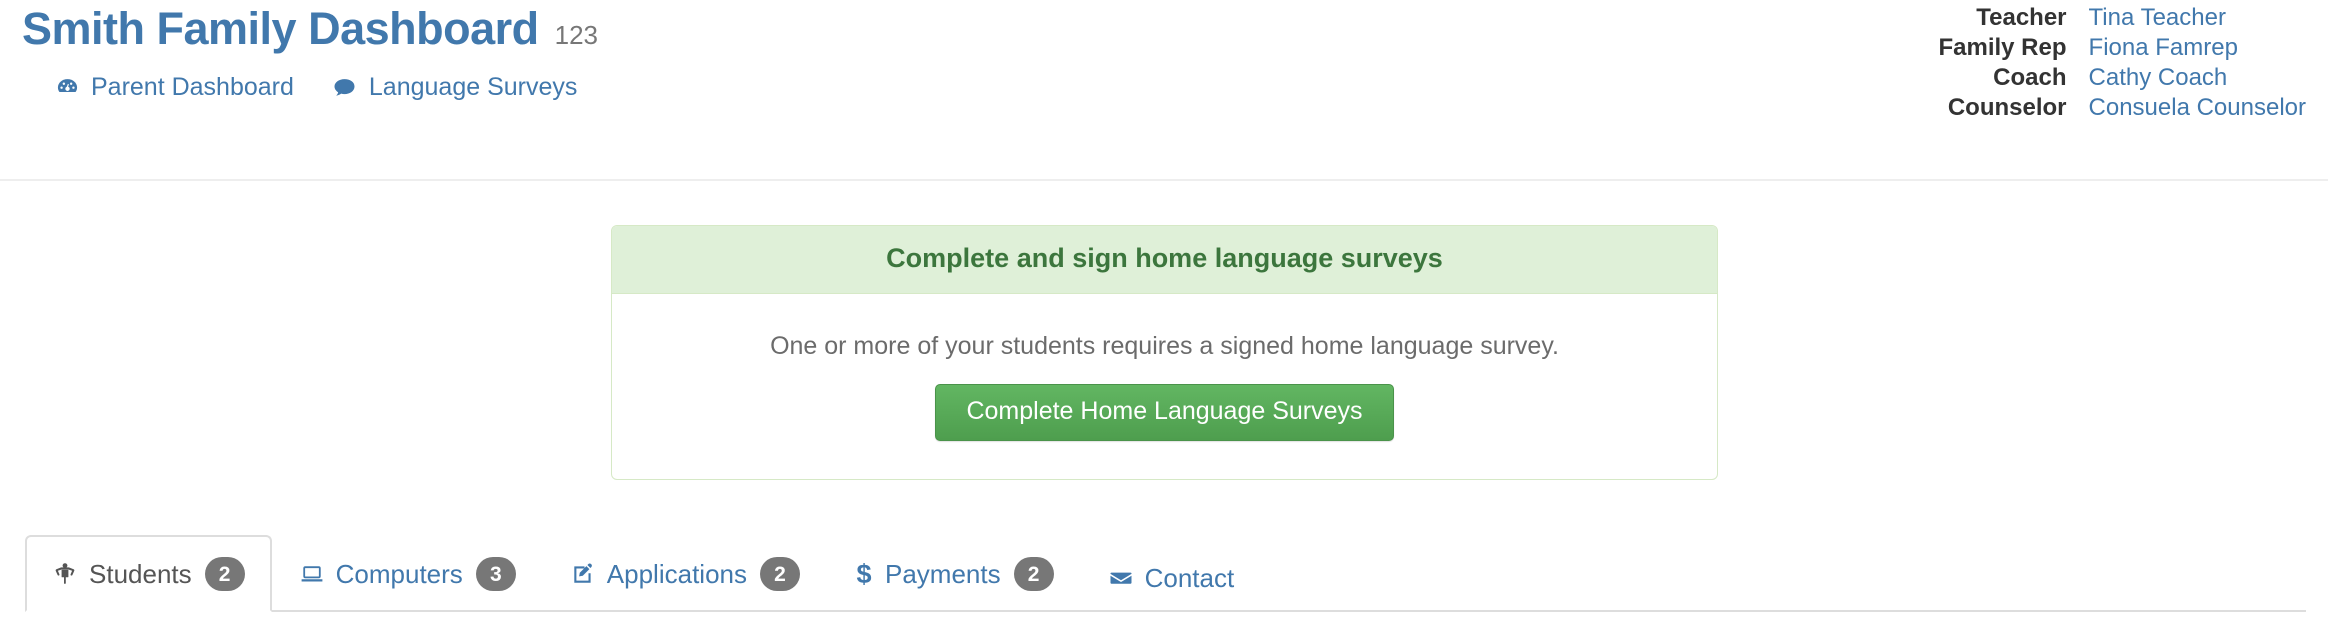 The width and height of the screenshot is (2328, 628). Describe the element at coordinates (345, 87) in the screenshot. I see `comment-icon` at that location.